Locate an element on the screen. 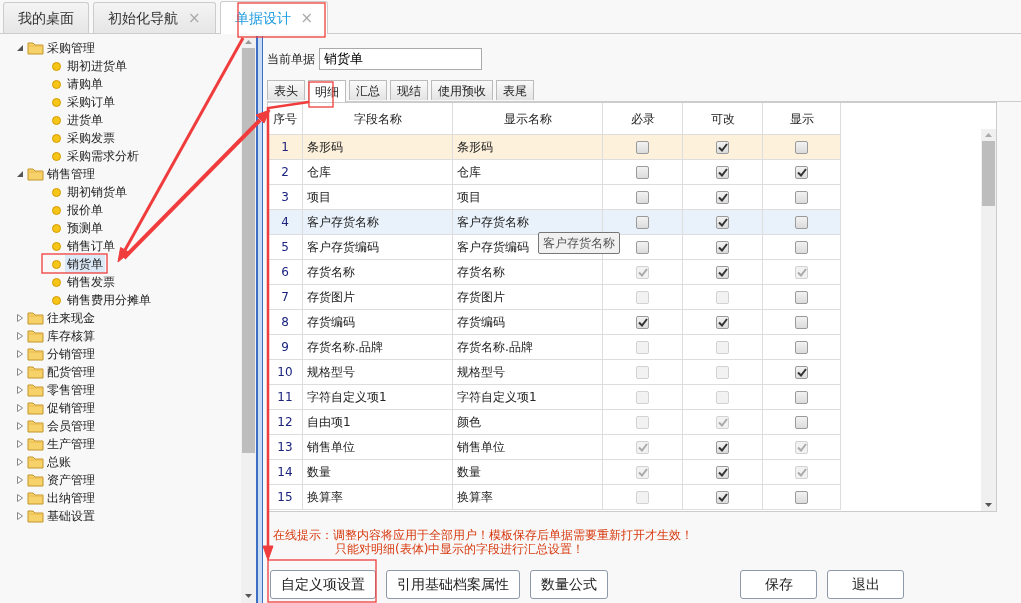 The height and width of the screenshot is (603, 1021). row-number: 5 is located at coordinates (285, 247).